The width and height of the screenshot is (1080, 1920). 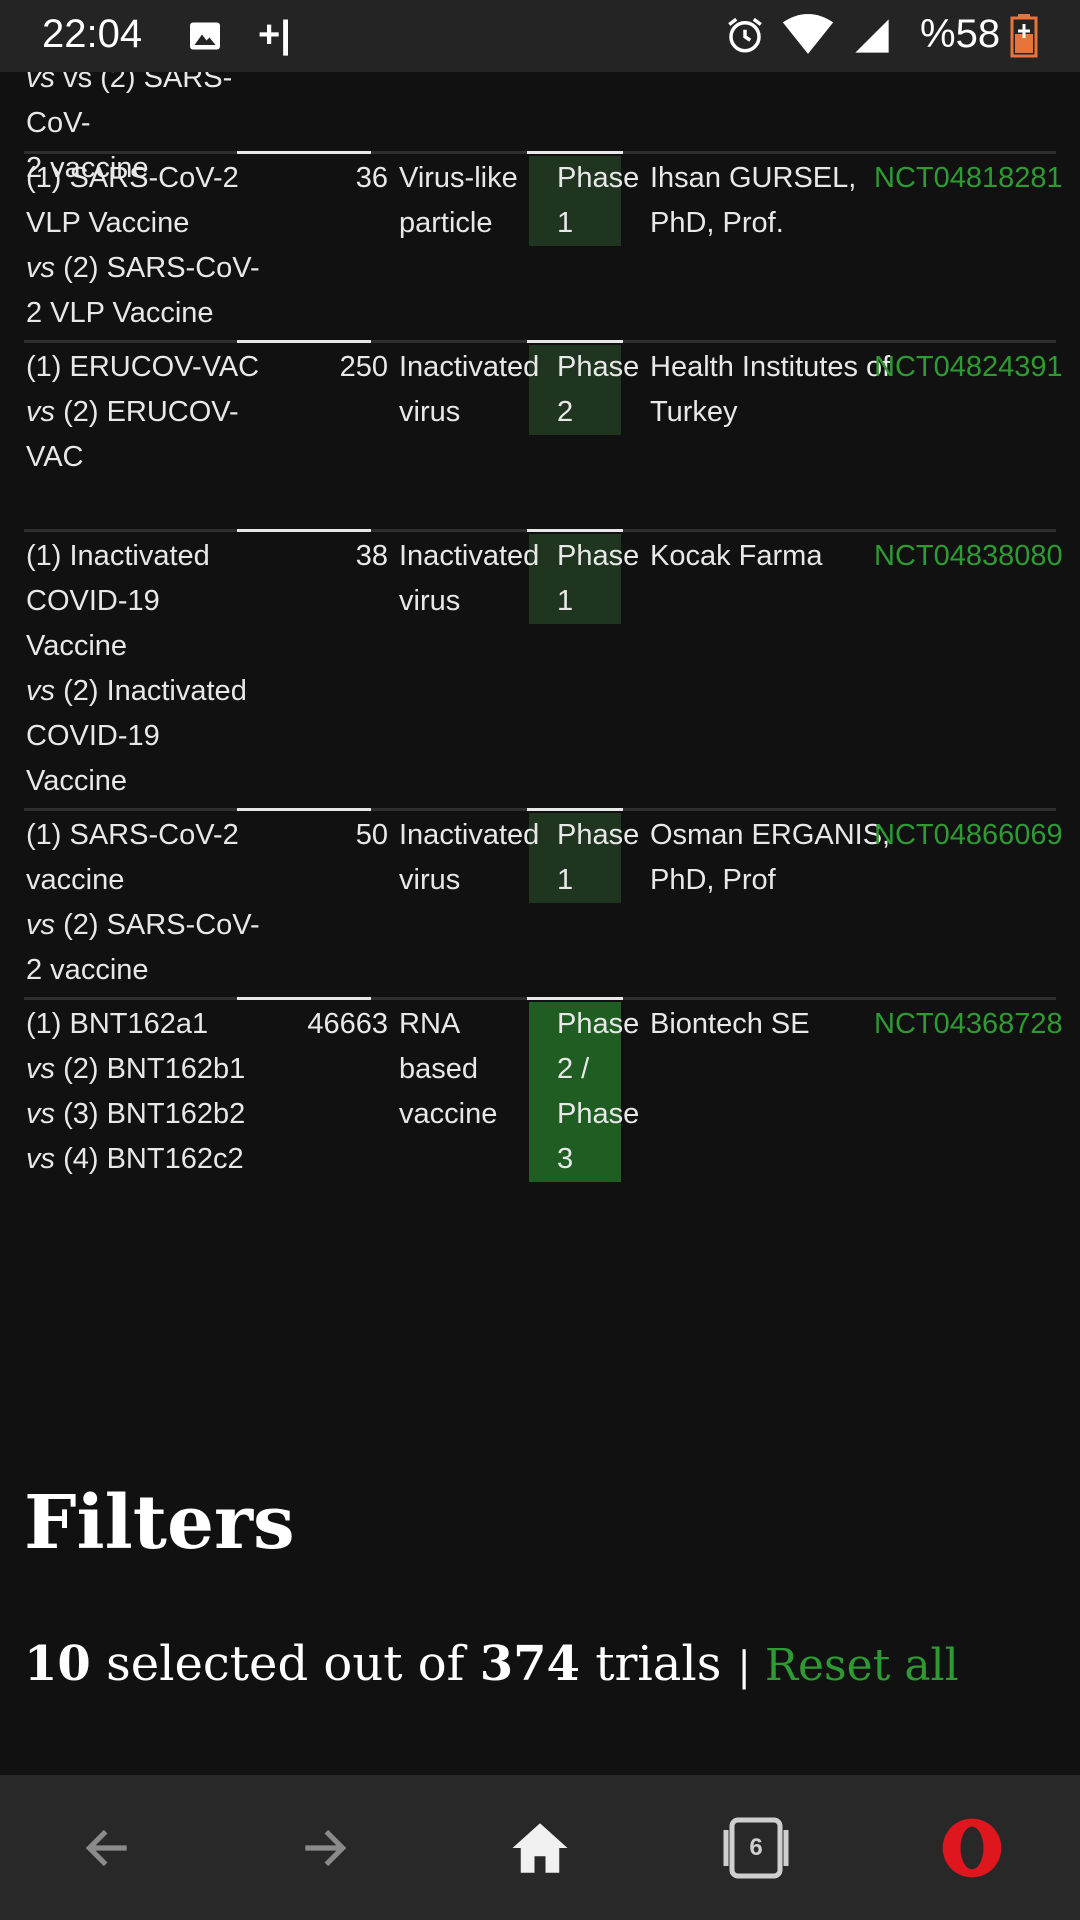 I want to click on table-cell-participants: 38, so click(x=371, y=556).